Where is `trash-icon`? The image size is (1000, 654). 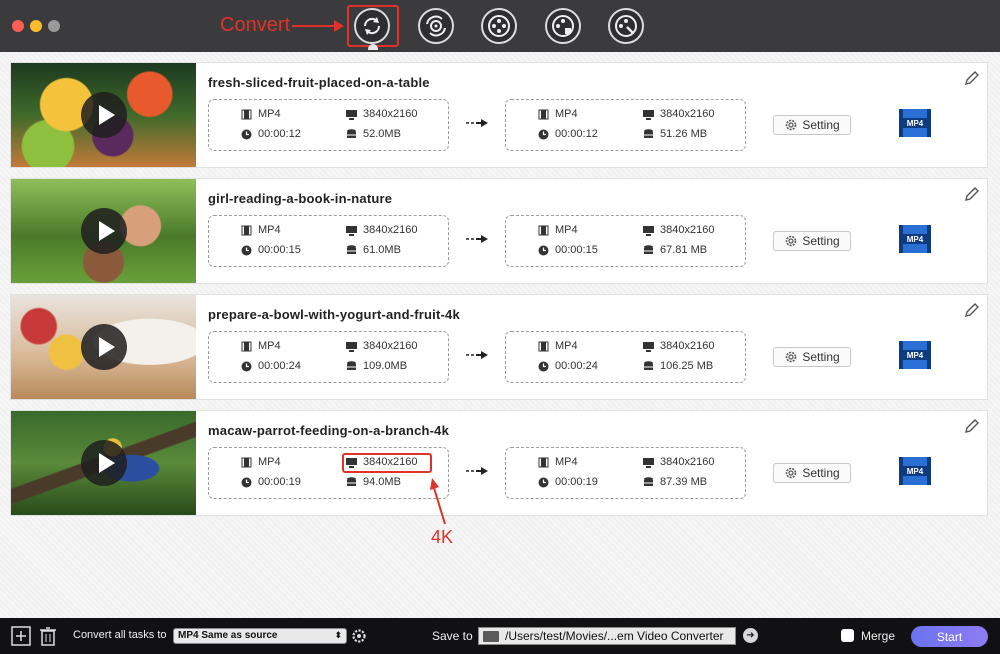
trash-icon is located at coordinates (48, 636).